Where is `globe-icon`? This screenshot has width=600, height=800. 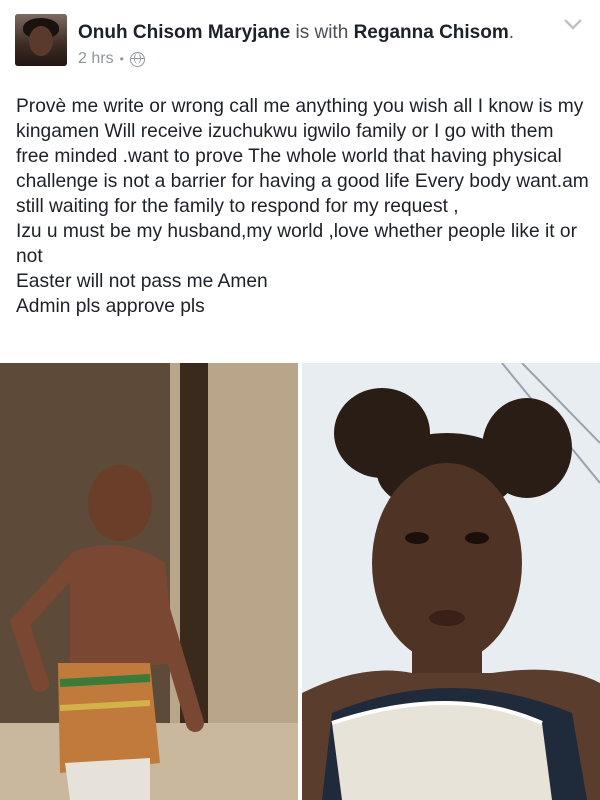
globe-icon is located at coordinates (137, 59).